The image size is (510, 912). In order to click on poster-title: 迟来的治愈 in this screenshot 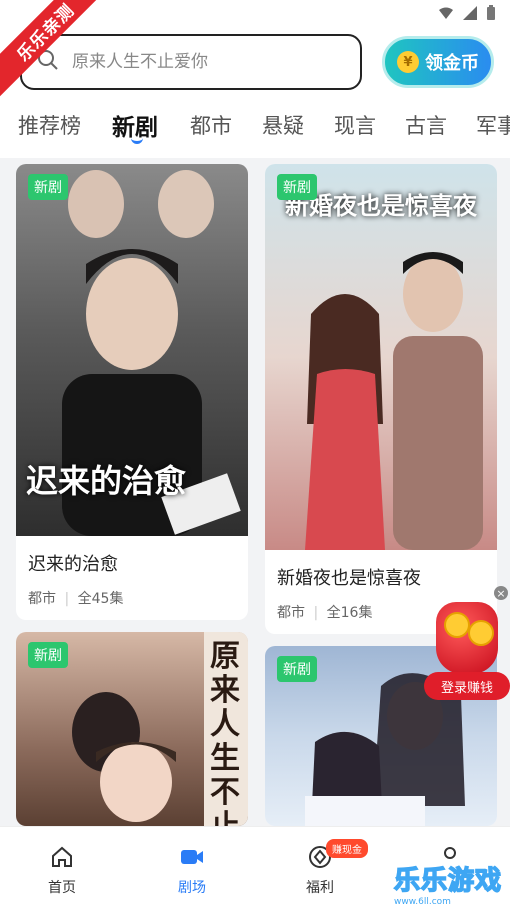, I will do `click(106, 481)`.